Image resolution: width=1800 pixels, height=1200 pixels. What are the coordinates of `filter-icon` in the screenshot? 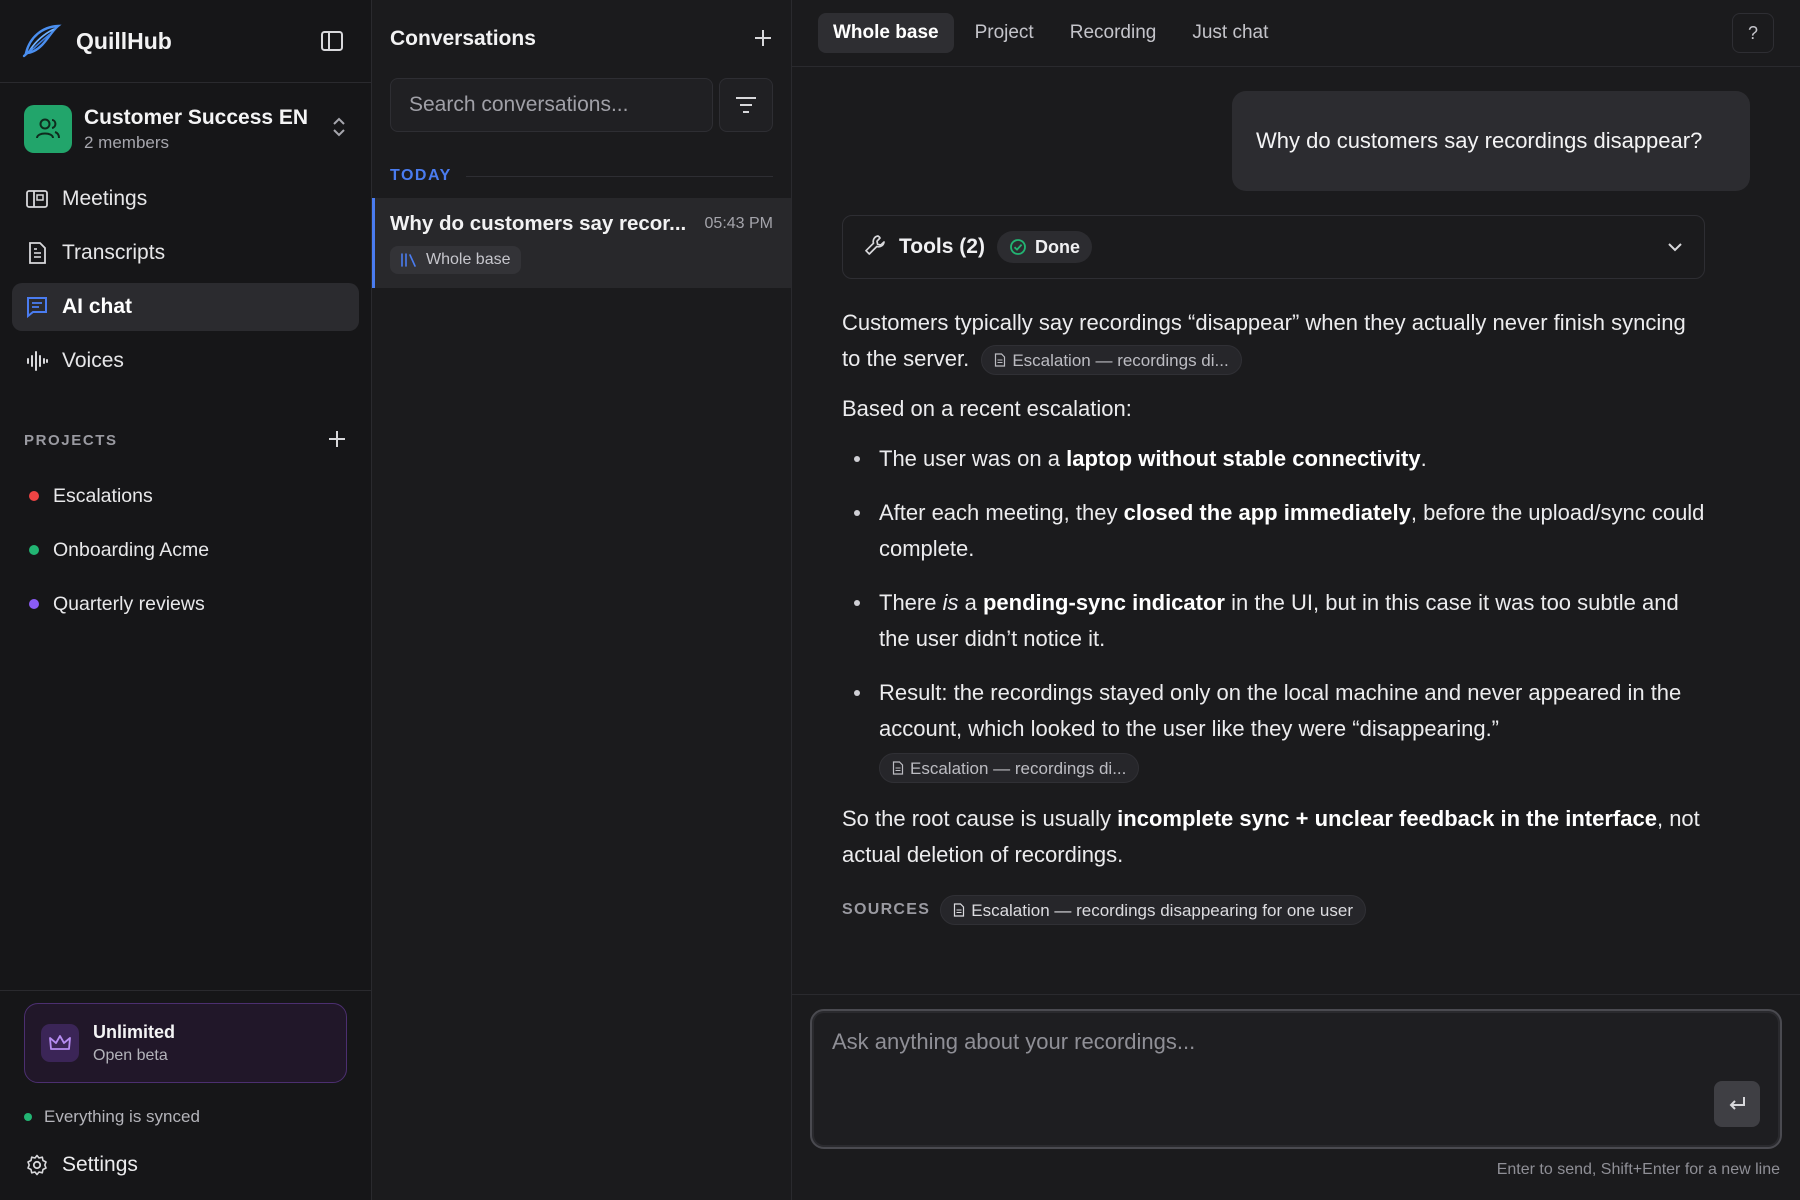 It's located at (746, 105).